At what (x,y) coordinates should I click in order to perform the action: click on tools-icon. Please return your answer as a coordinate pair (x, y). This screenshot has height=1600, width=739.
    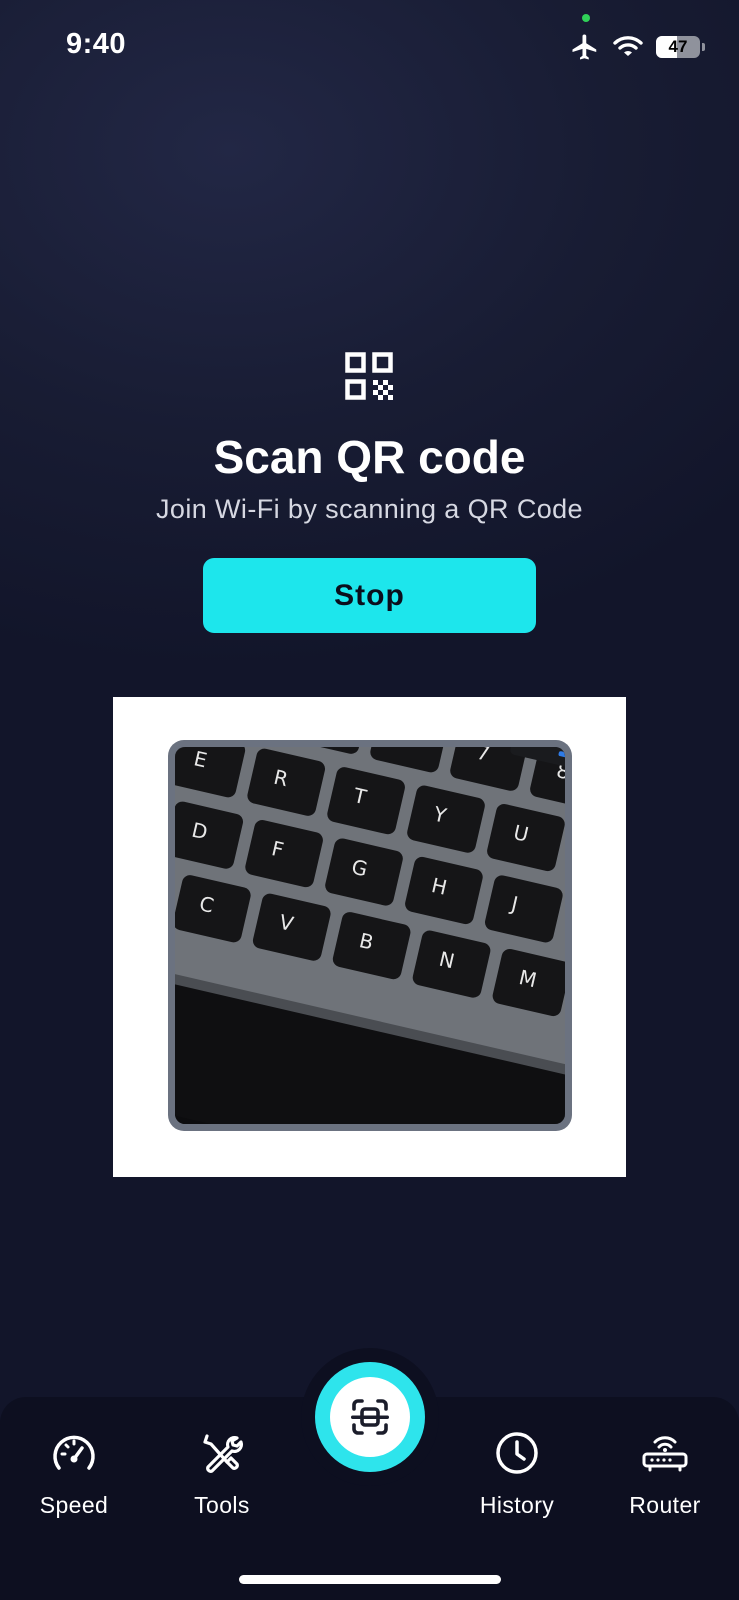
    Looking at the image, I should click on (223, 1453).